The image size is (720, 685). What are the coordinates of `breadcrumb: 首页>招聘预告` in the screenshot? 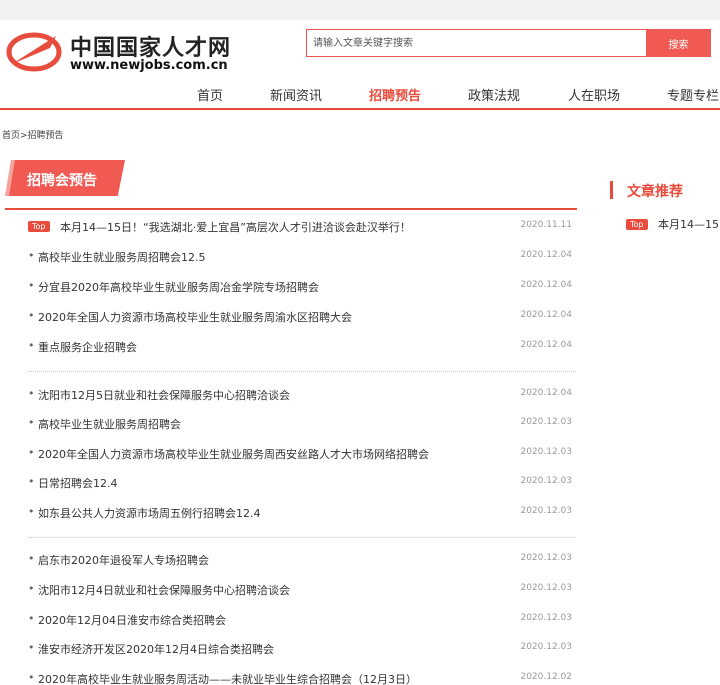 It's located at (33, 134).